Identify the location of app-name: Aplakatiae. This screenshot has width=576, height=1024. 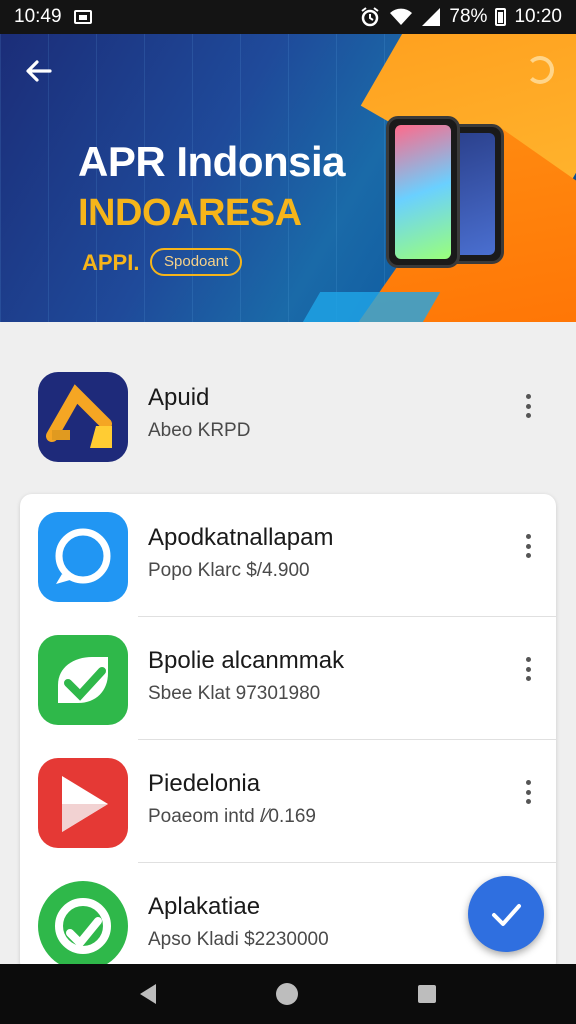
(204, 906).